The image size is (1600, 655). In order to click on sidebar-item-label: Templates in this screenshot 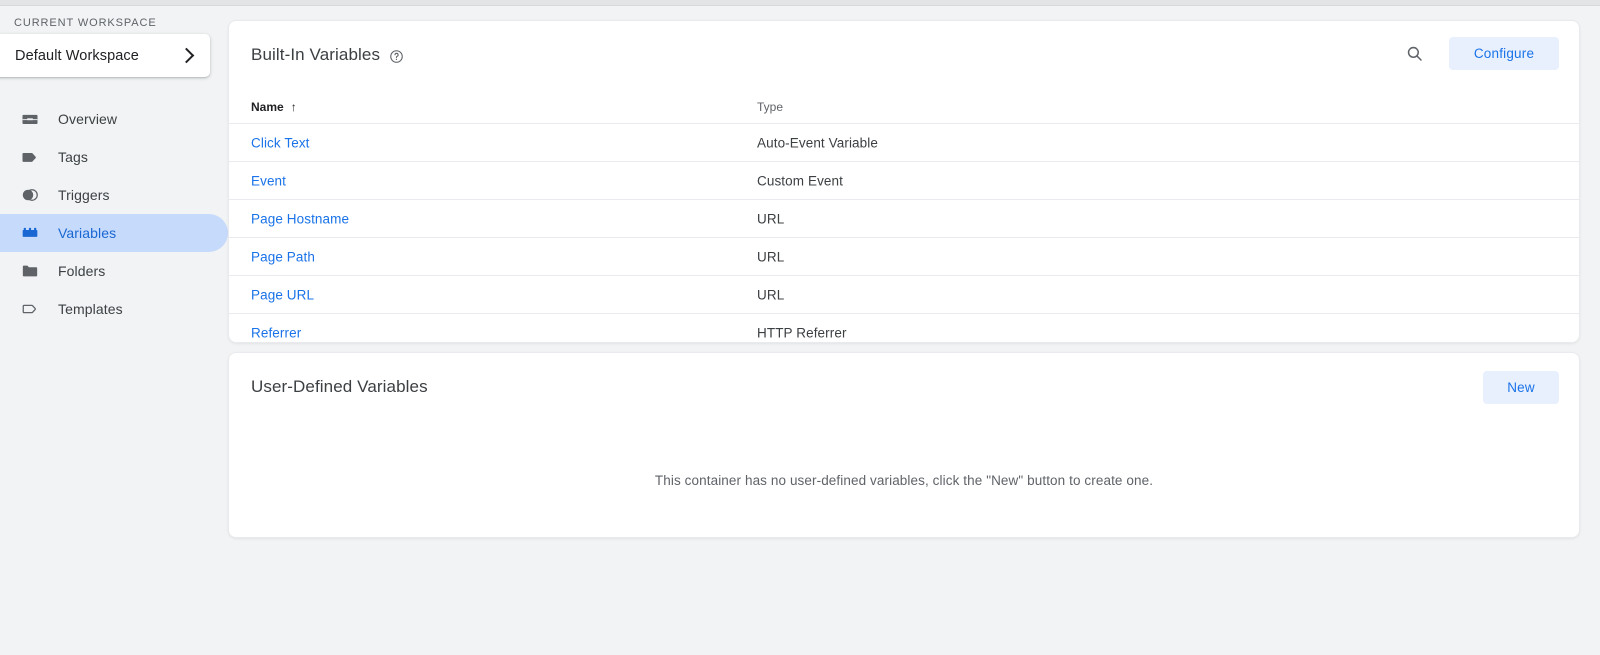, I will do `click(90, 309)`.